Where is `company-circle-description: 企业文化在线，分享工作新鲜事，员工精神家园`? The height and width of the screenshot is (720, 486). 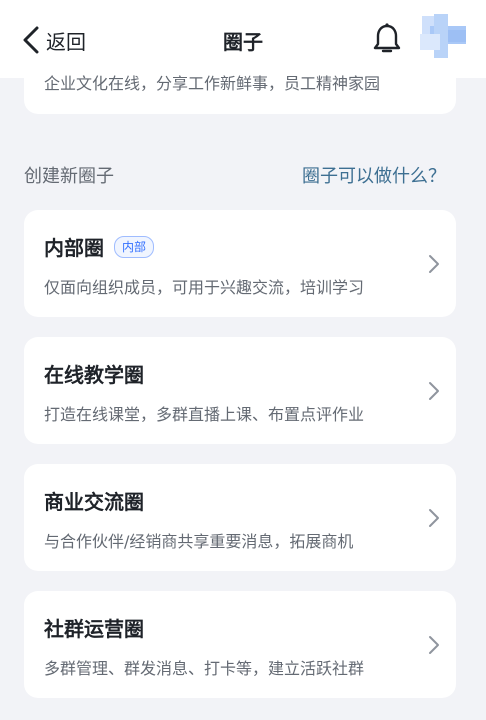 company-circle-description: 企业文化在线，分享工作新鲜事，员工精神家园 is located at coordinates (212, 83).